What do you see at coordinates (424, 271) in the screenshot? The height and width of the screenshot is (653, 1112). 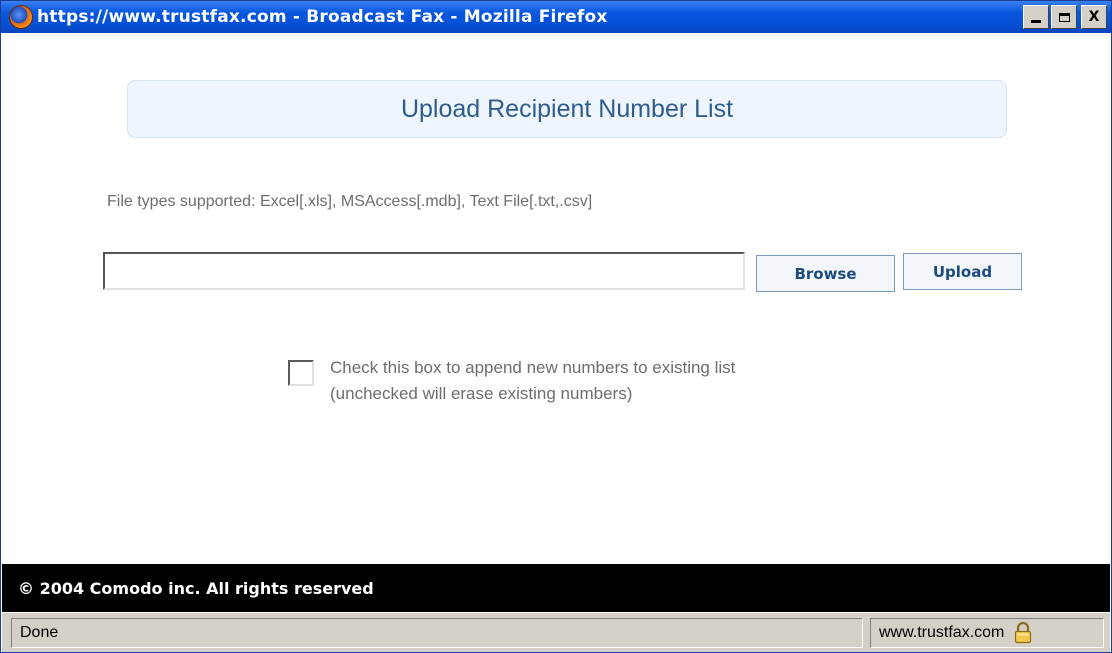 I see `file-path-input` at bounding box center [424, 271].